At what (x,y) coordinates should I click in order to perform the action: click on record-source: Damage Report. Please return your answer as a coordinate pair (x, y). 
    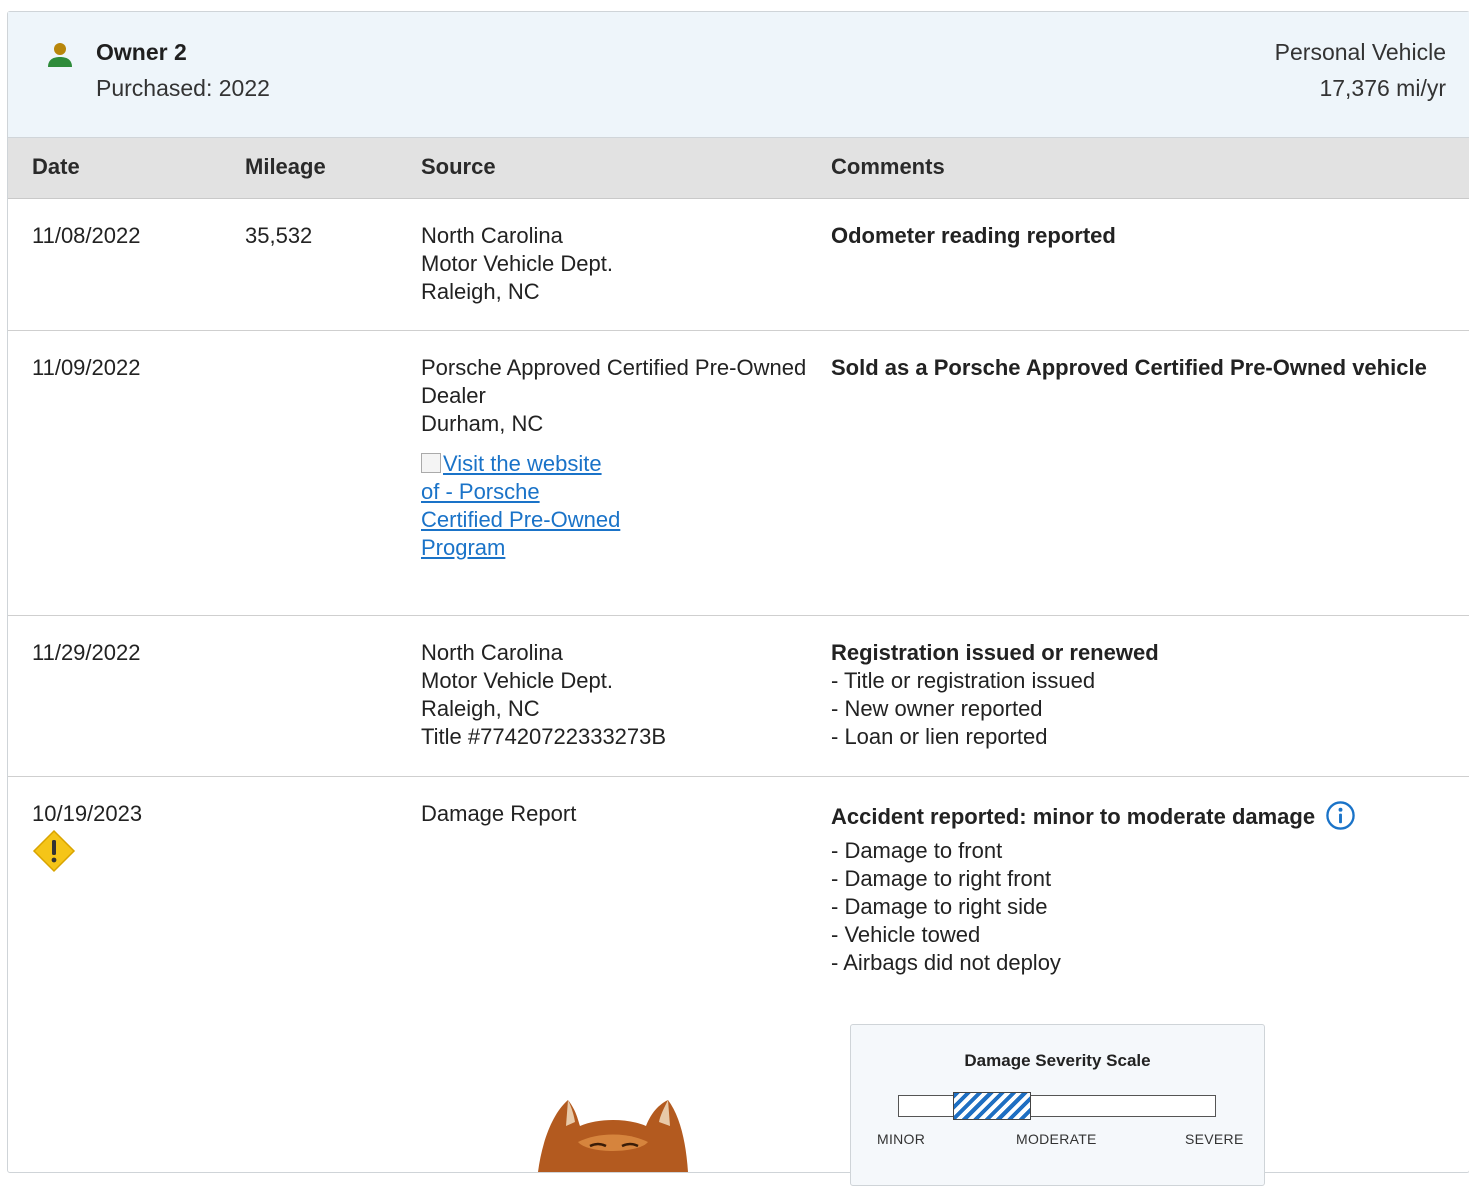
    Looking at the image, I should click on (498, 814).